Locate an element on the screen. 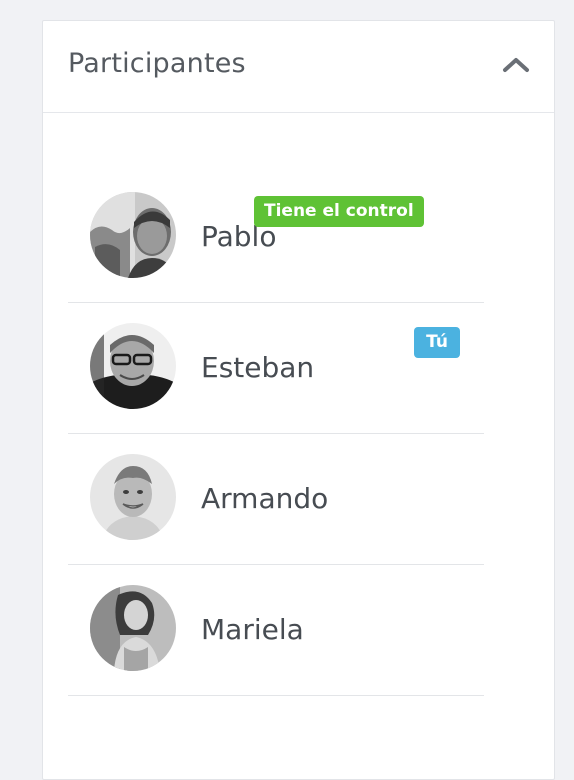 The image size is (574, 780). participant-row-esteban: Esteban Tú is located at coordinates (276, 368).